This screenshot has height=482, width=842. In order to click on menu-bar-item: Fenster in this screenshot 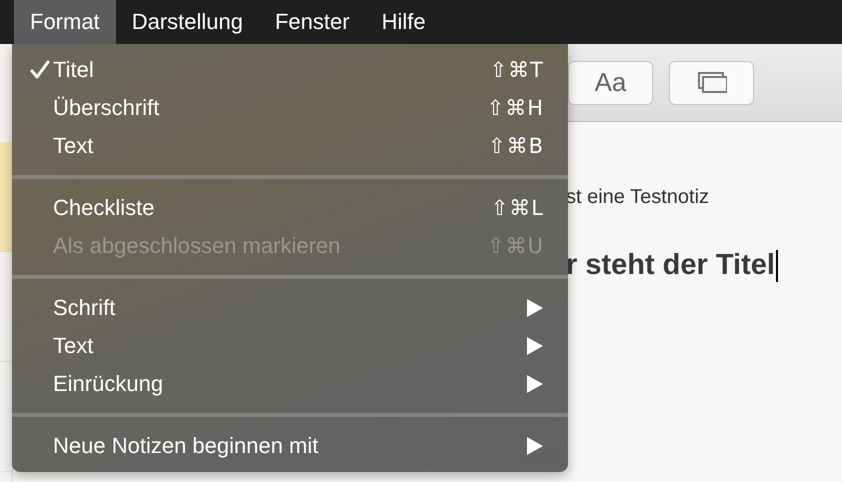, I will do `click(312, 22)`.